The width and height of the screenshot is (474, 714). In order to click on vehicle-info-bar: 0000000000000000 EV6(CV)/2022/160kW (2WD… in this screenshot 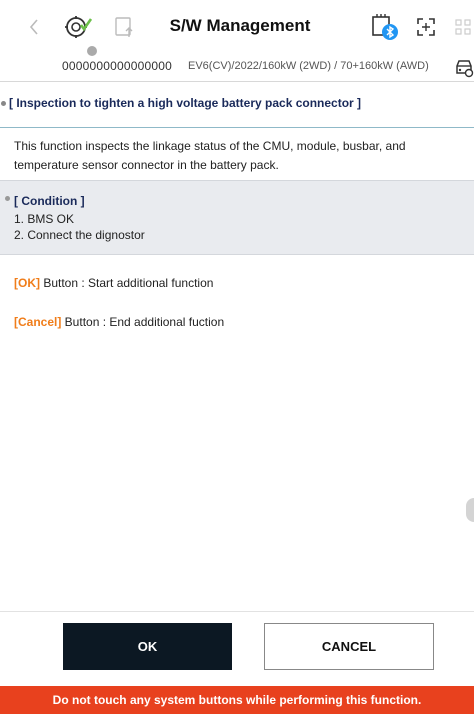, I will do `click(237, 64)`.